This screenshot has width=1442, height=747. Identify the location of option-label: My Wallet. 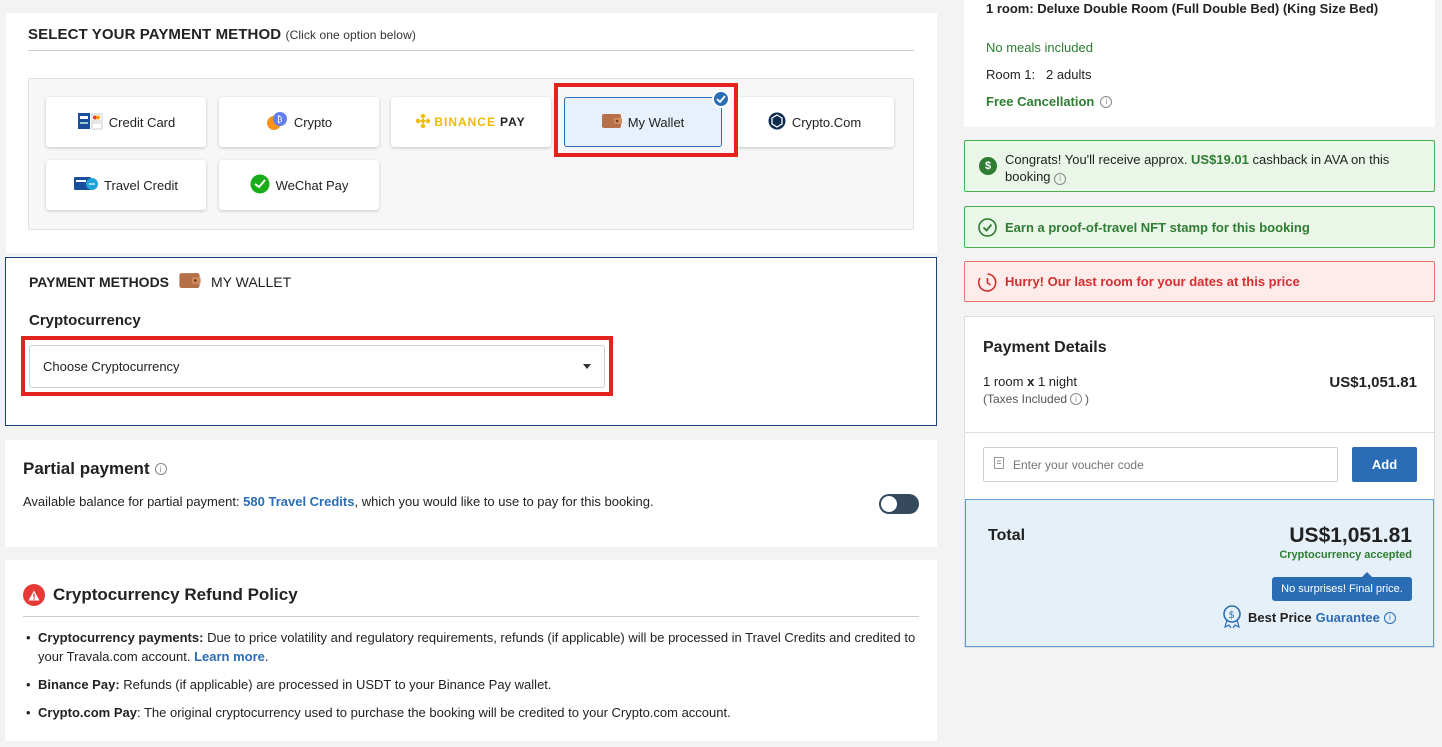
(656, 122).